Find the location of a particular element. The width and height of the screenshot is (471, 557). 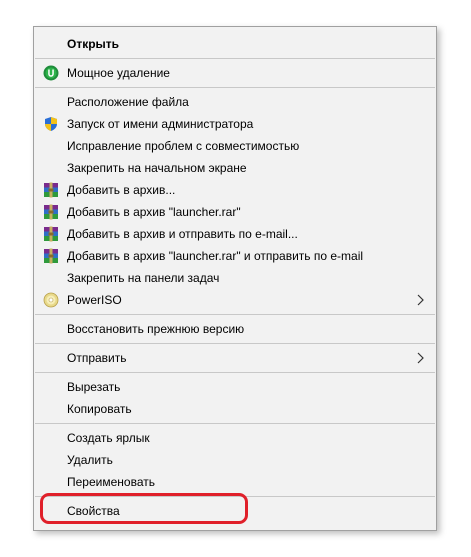

menu-item-label: Исправление проблем с совместимостью is located at coordinates (183, 146).